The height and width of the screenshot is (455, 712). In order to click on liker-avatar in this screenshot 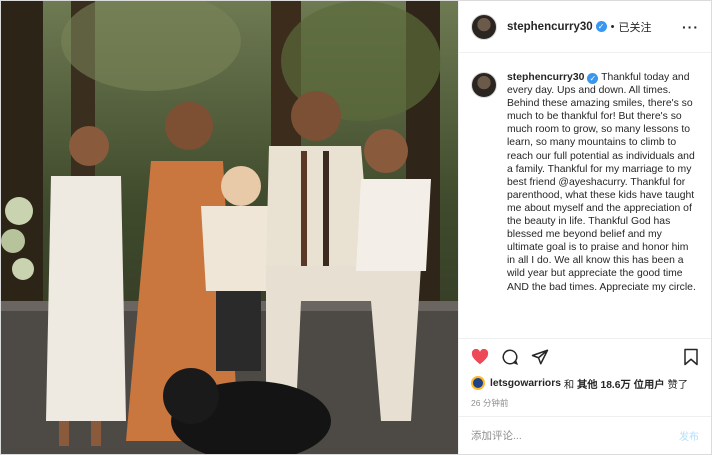, I will do `click(478, 383)`.